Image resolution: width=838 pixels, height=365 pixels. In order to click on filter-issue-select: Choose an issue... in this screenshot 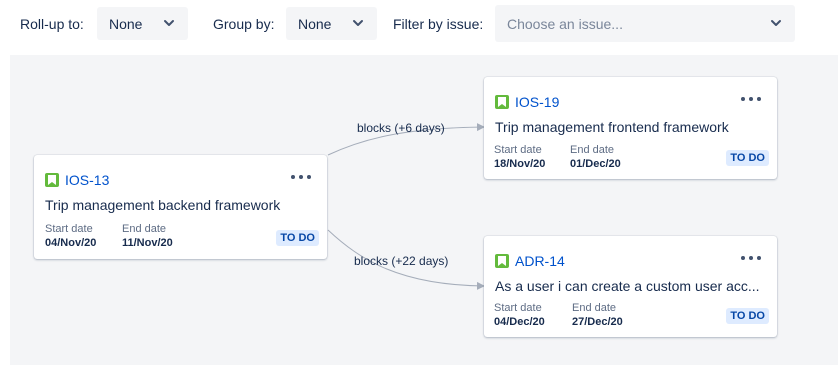, I will do `click(645, 23)`.